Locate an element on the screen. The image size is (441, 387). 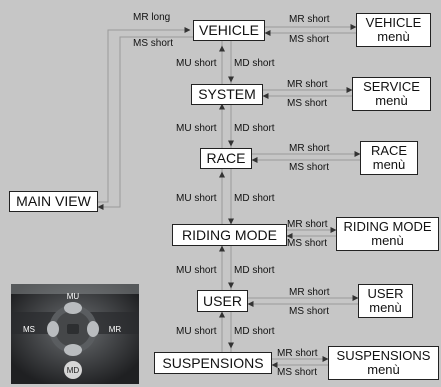
md-short-label-1: MD short is located at coordinates (254, 63).